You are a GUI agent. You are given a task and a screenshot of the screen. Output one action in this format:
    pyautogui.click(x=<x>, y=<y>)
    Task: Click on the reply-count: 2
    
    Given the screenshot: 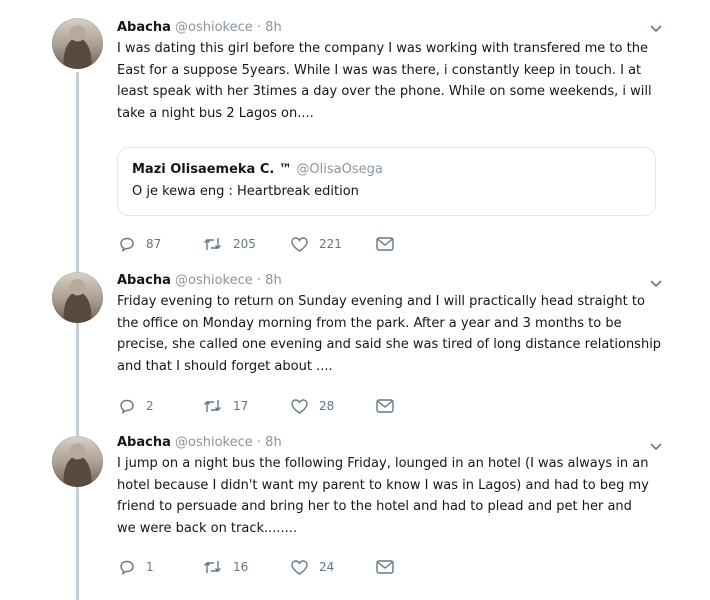 What is the action you would take?
    pyautogui.click(x=150, y=406)
    